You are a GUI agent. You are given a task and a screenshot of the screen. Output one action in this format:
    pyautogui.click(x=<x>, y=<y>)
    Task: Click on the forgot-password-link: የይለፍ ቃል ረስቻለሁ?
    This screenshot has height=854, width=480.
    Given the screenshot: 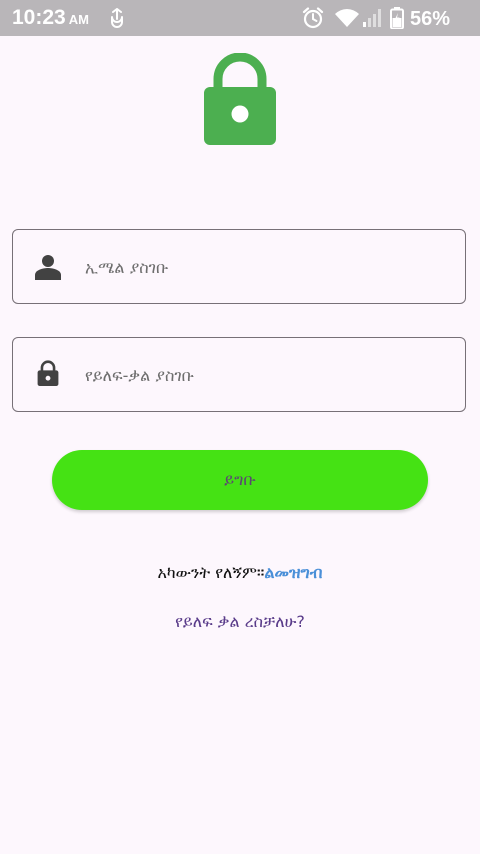 What is the action you would take?
    pyautogui.click(x=240, y=622)
    